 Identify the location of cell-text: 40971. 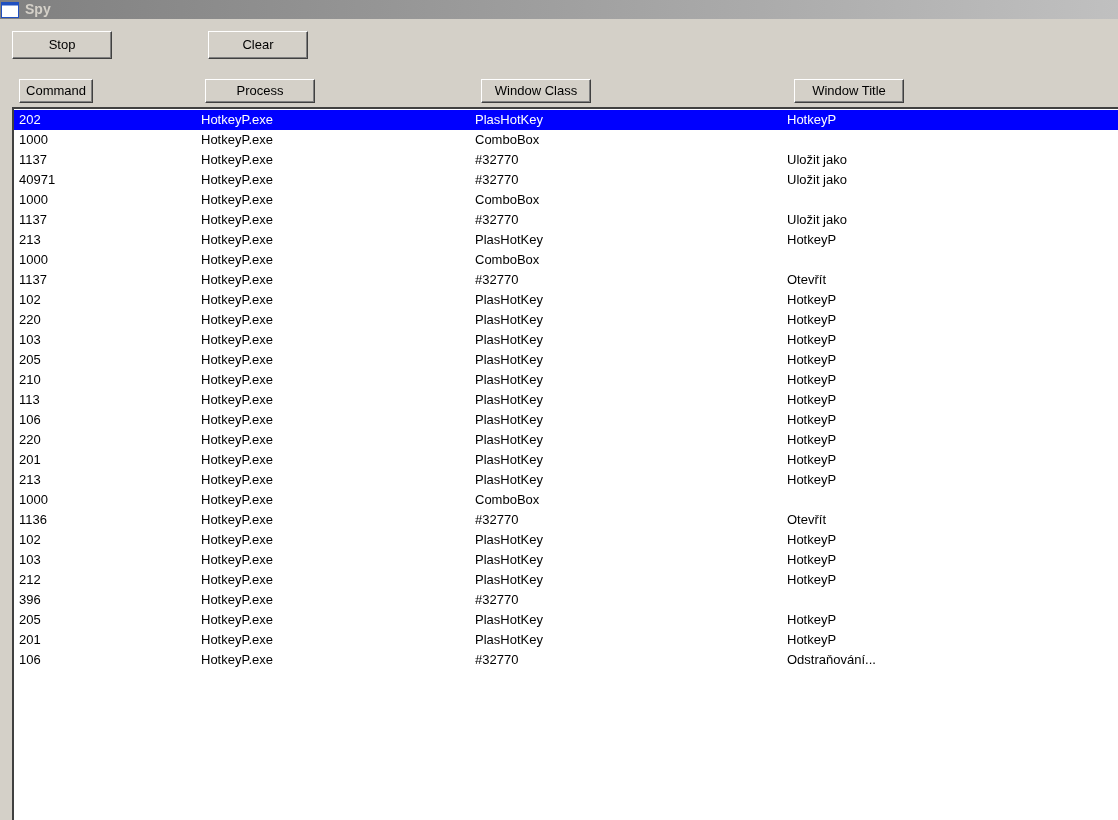
(37, 180).